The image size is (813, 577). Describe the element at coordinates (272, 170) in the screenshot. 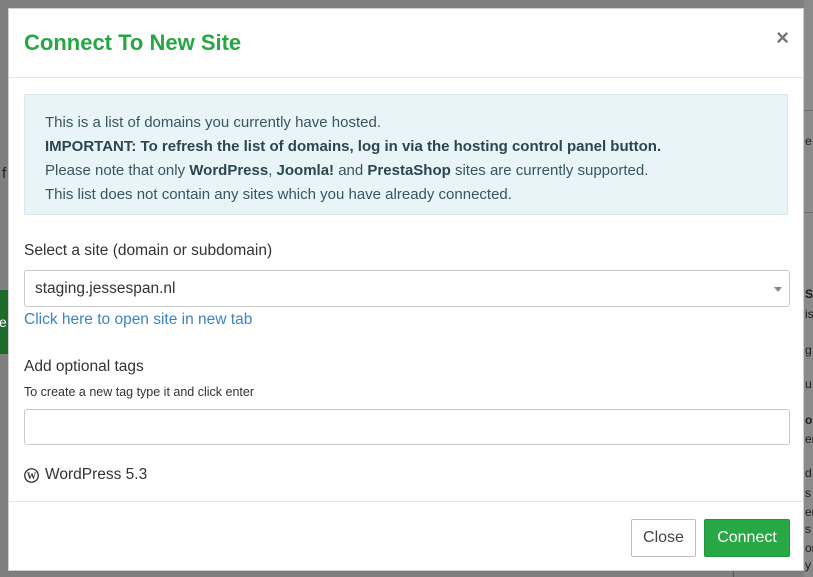

I see `alert-text: ,` at that location.